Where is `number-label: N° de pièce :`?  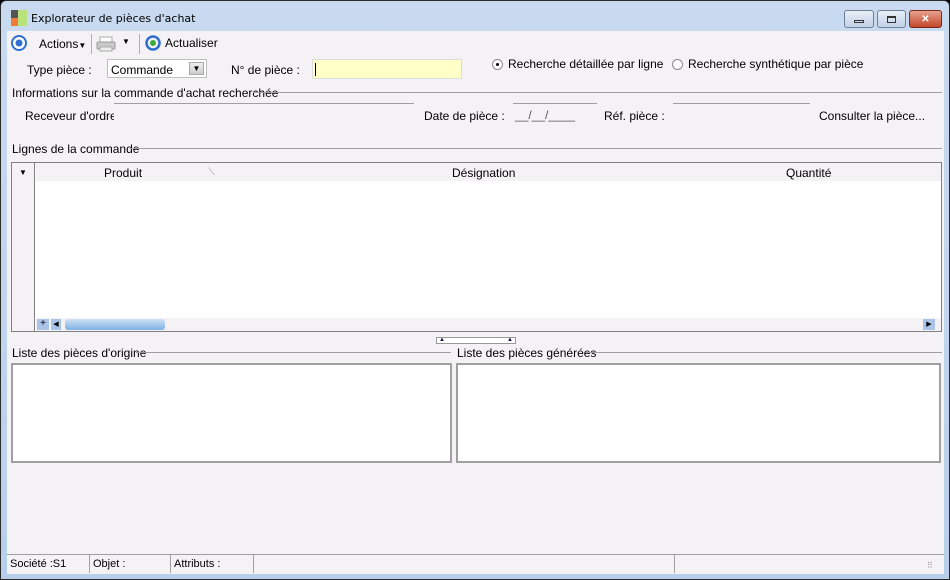 number-label: N° de pièce : is located at coordinates (265, 70).